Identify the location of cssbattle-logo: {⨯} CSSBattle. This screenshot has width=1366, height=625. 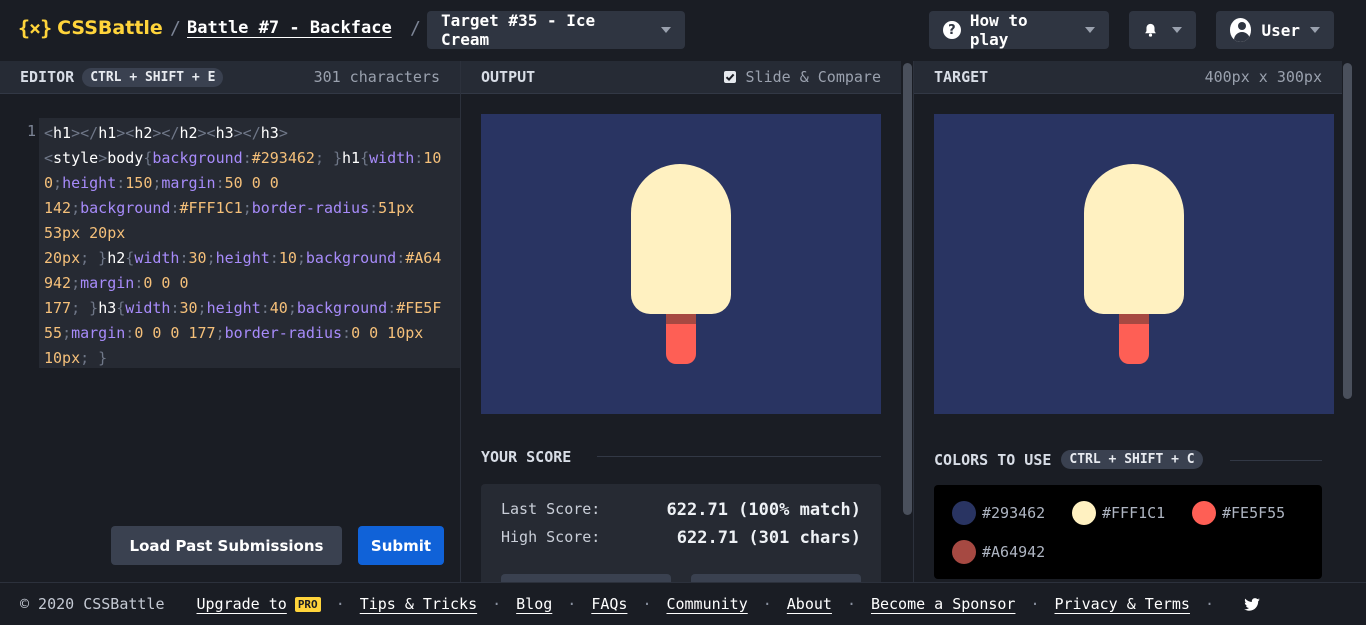
(90, 28).